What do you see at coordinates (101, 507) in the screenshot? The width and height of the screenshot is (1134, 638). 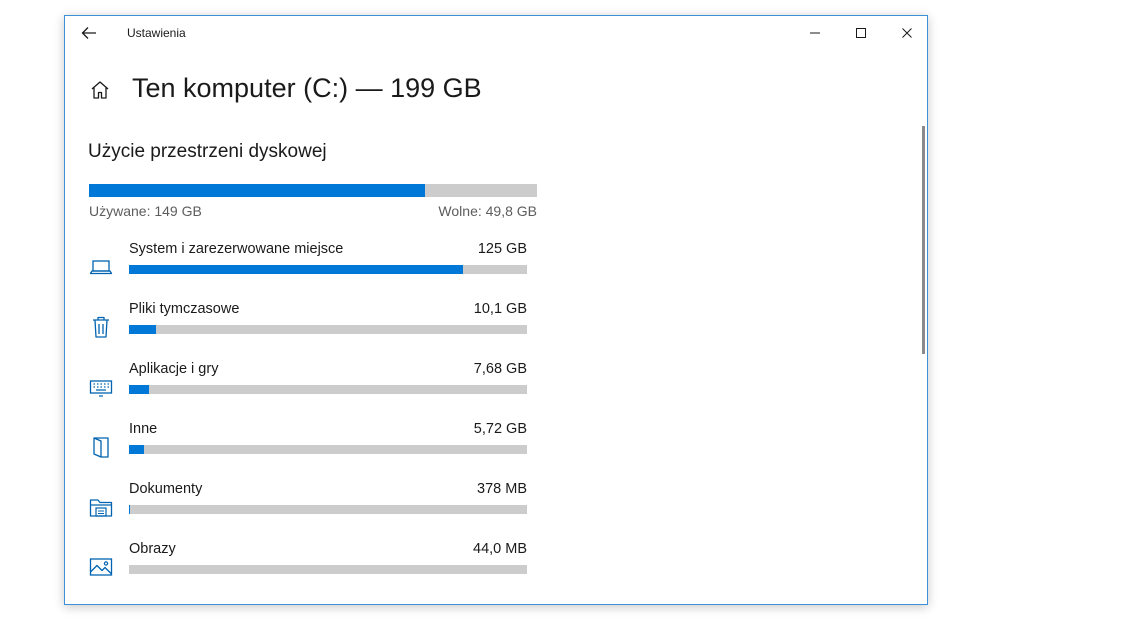 I see `documents-folder-icon` at bounding box center [101, 507].